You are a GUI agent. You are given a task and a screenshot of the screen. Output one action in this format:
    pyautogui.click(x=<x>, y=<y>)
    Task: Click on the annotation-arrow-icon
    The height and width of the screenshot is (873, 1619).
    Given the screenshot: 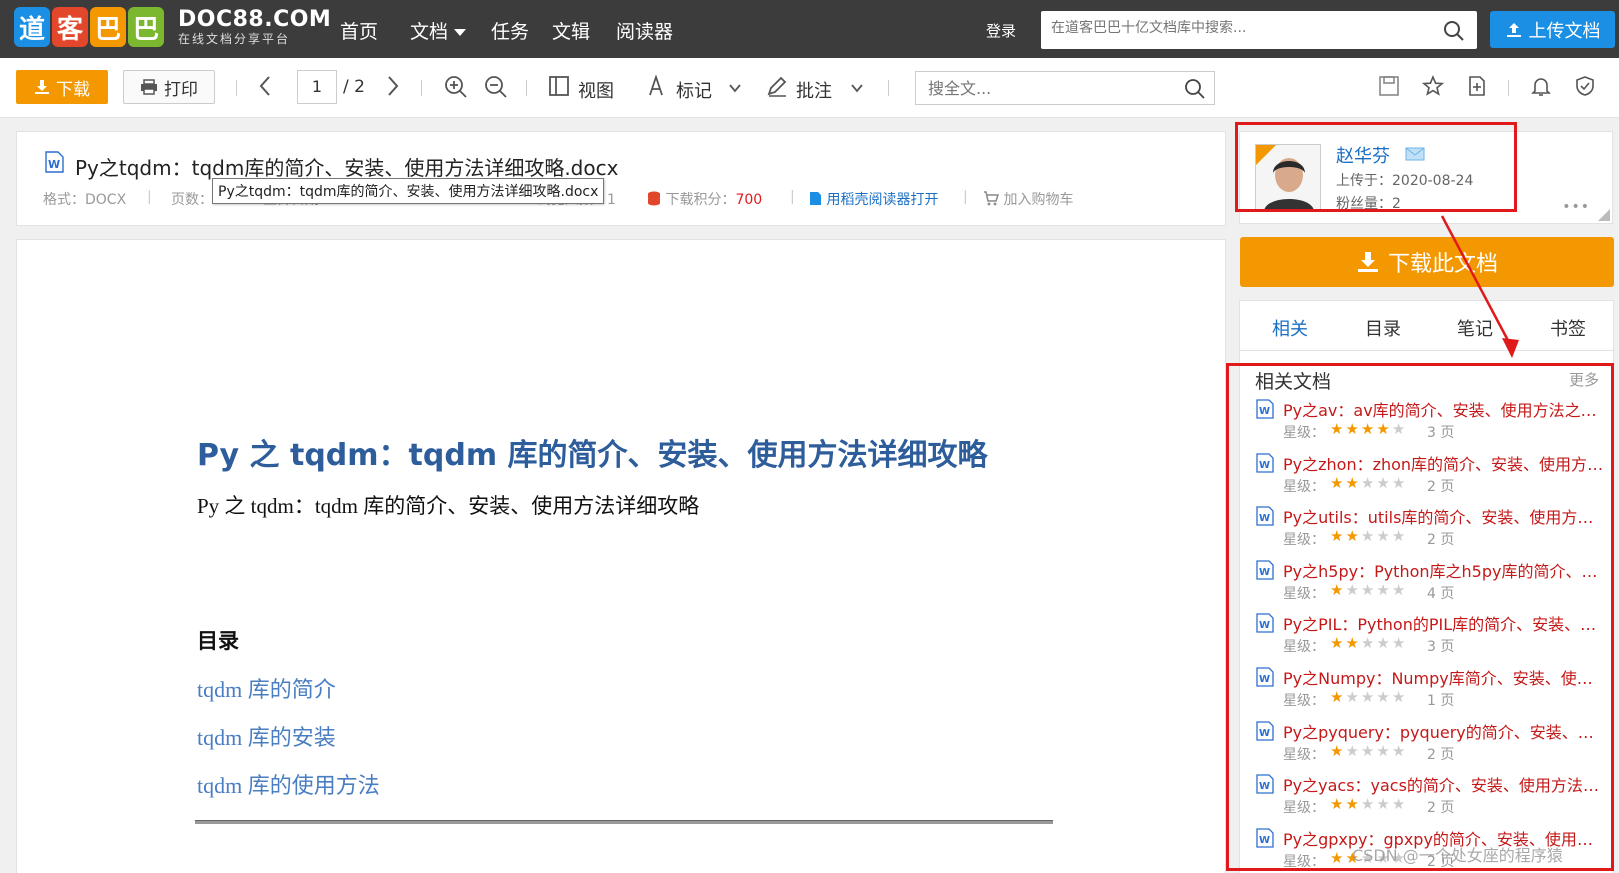 What is the action you would take?
    pyautogui.click(x=1479, y=286)
    